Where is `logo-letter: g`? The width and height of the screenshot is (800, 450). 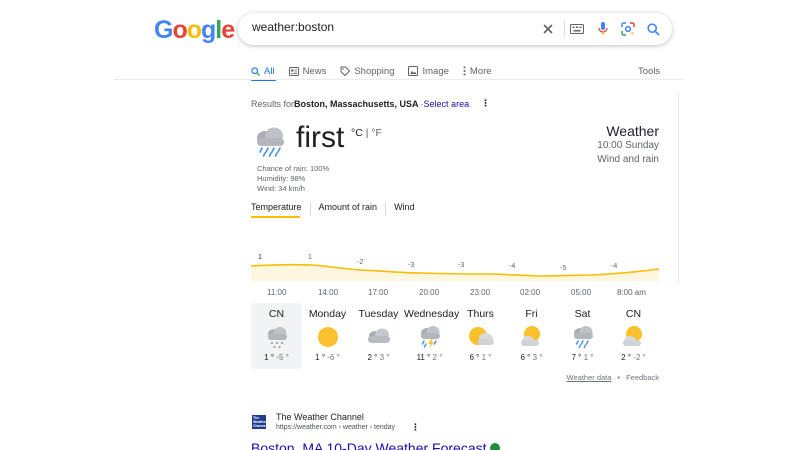
logo-letter: g is located at coordinates (208, 30).